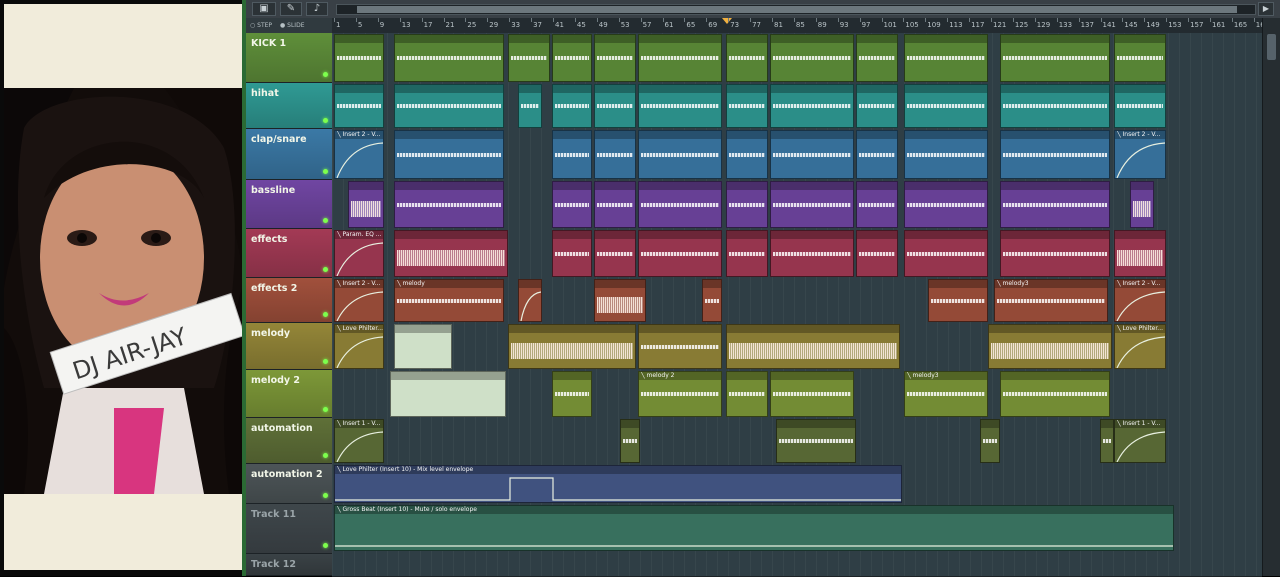 The width and height of the screenshot is (1280, 577). What do you see at coordinates (289, 204) in the screenshot?
I see `track-header: bassline` at bounding box center [289, 204].